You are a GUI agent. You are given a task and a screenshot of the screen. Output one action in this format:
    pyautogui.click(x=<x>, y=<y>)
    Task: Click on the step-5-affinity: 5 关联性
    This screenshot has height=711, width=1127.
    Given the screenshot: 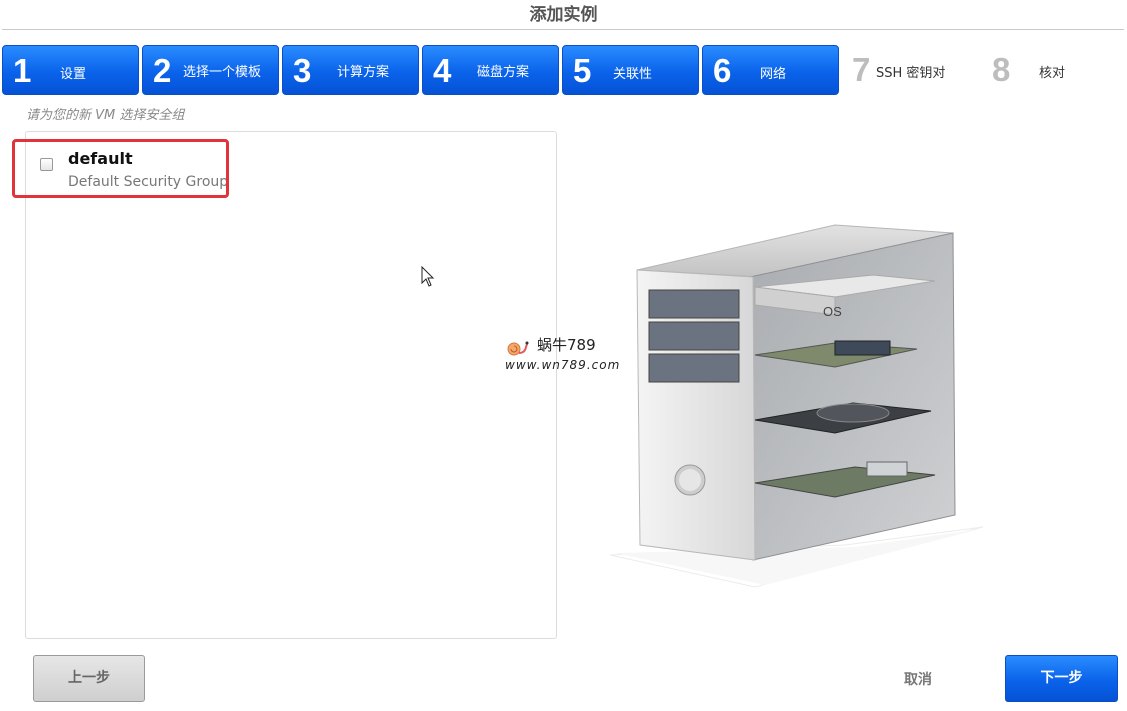 What is the action you would take?
    pyautogui.click(x=630, y=70)
    